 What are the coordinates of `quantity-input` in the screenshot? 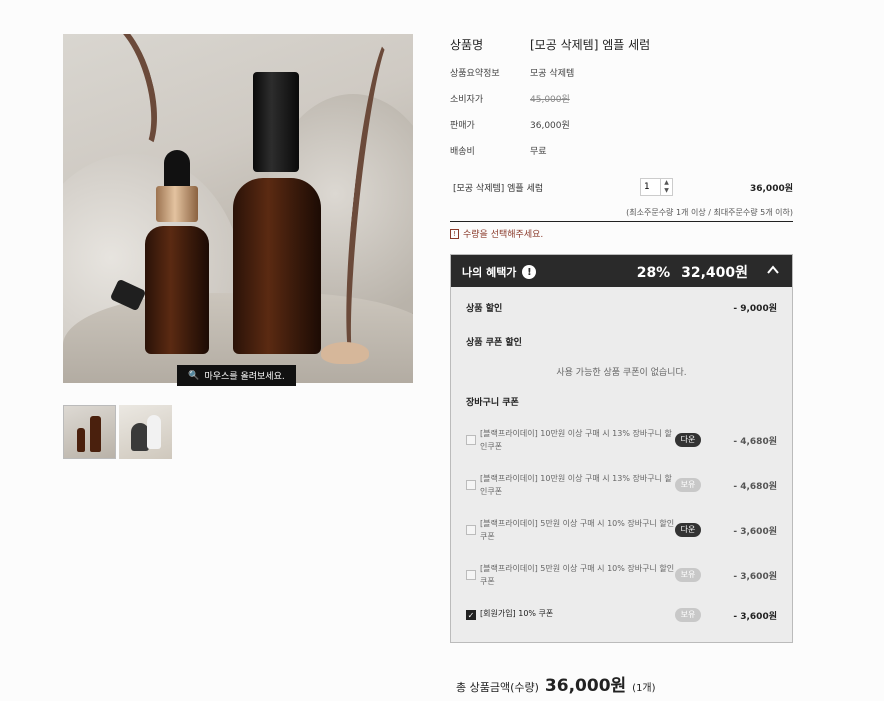 It's located at (650, 187).